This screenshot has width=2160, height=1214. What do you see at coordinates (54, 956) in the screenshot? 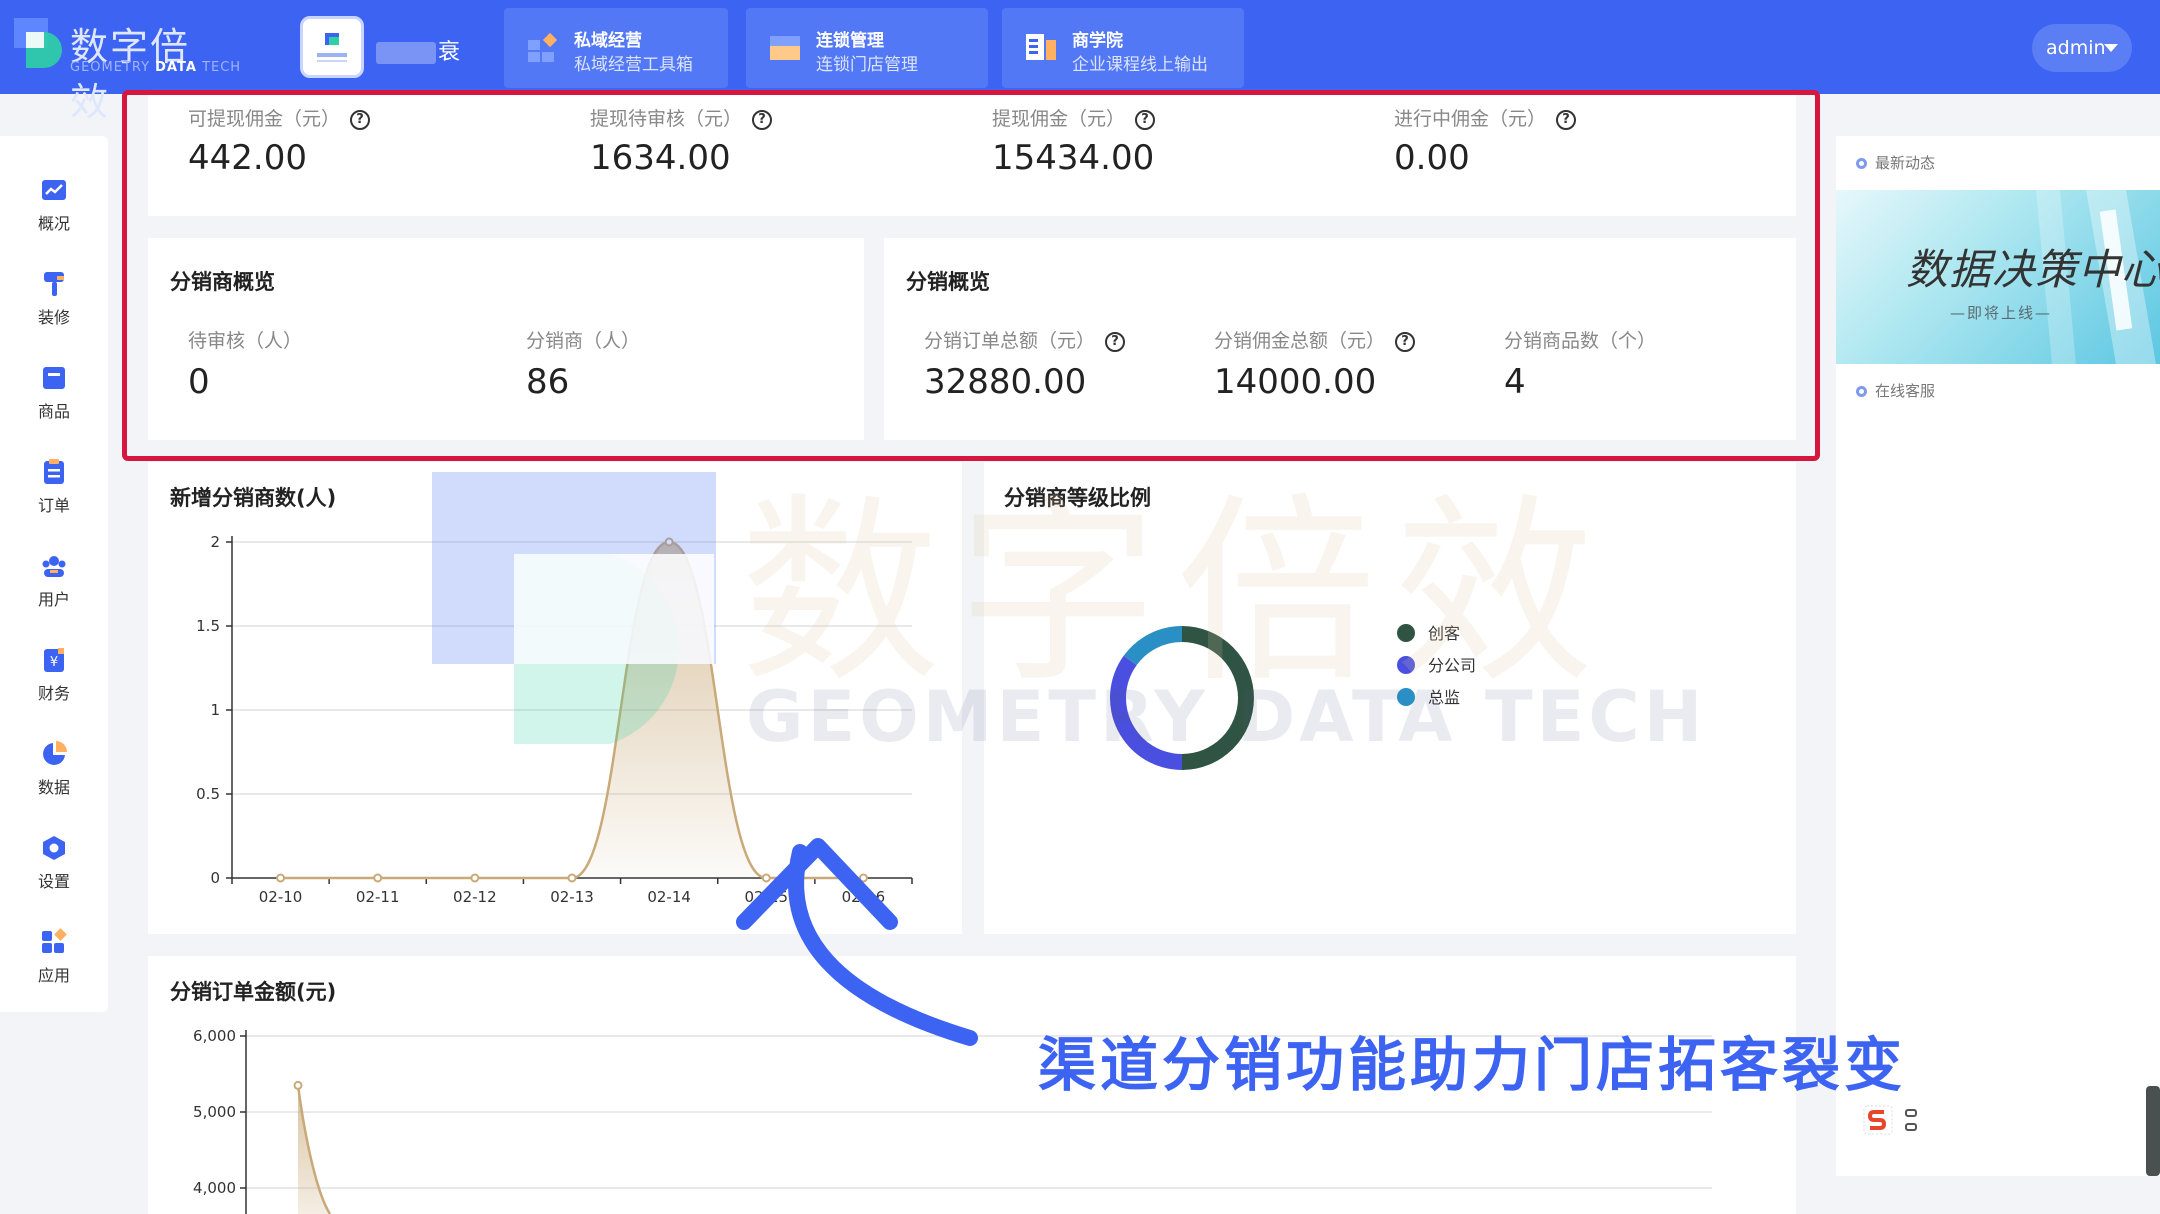
I see `sidebar-item-apps: 应用` at bounding box center [54, 956].